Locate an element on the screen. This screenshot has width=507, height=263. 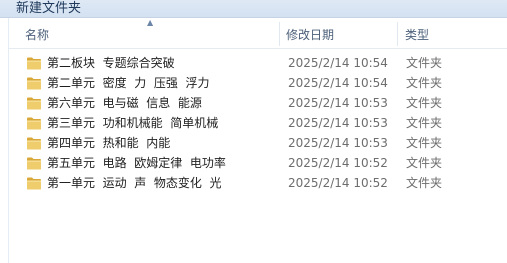
column-header-name: 名称 is located at coordinates (144, 33).